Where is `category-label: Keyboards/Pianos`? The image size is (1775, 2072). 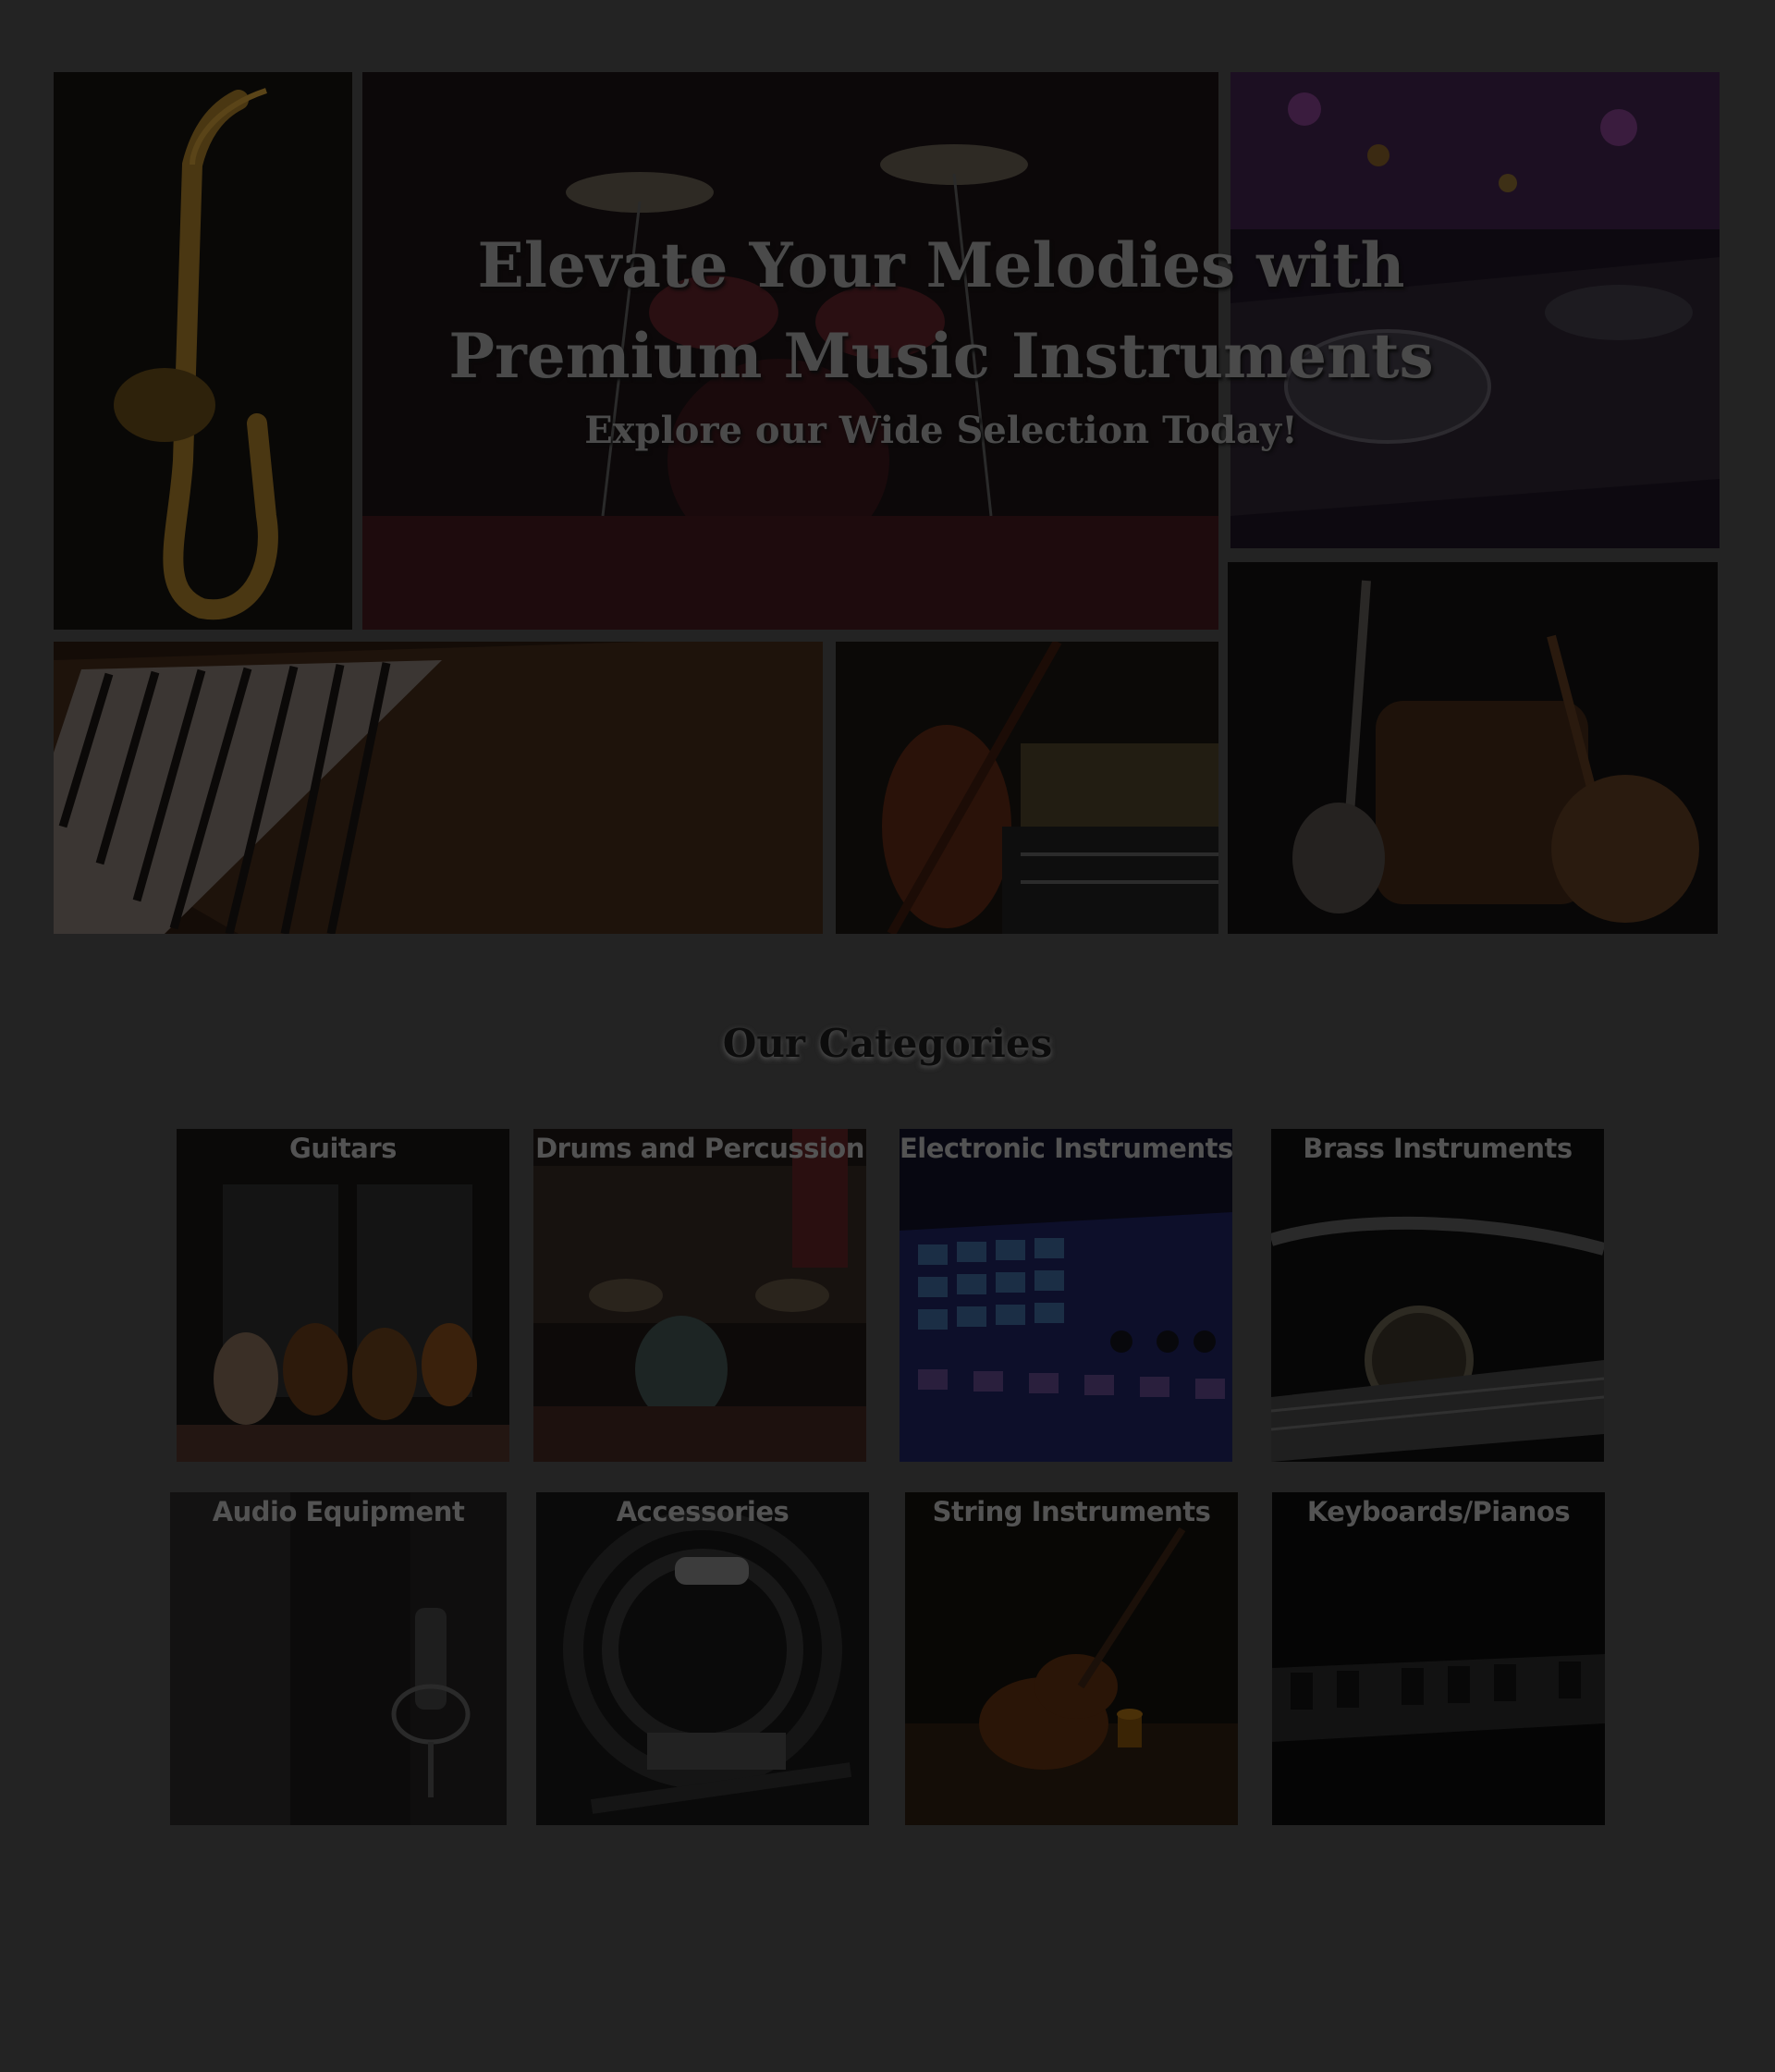
category-label: Keyboards/Pianos is located at coordinates (1438, 1511).